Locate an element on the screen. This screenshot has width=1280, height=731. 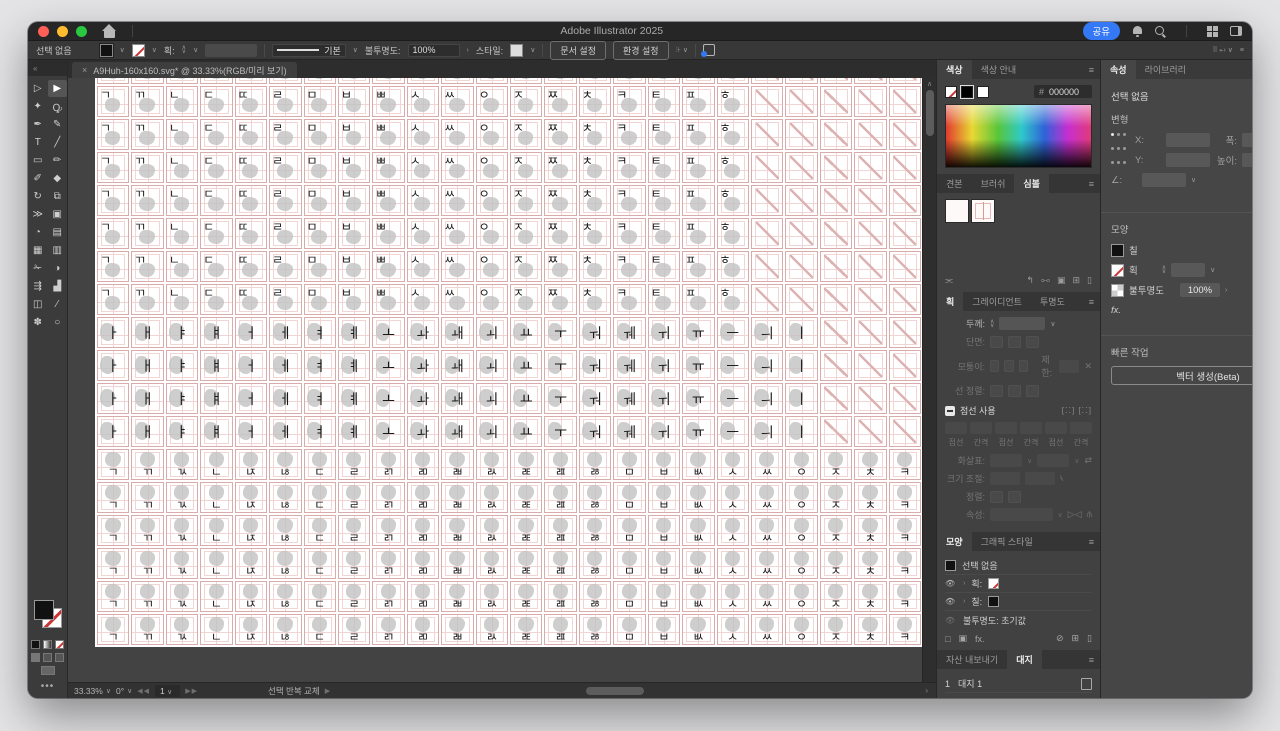
glyph-cell: ㄽ is located at coordinates (491, 530).